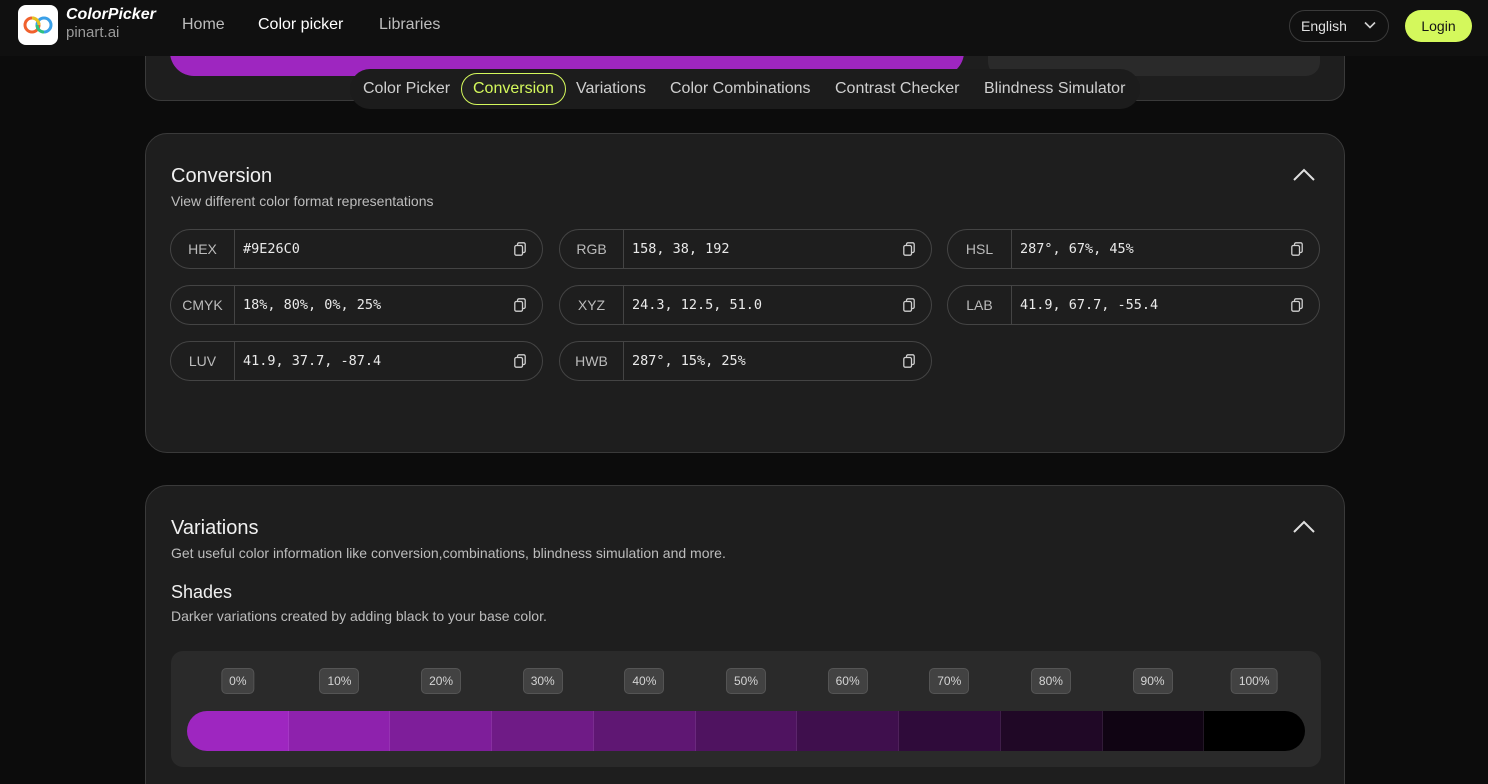 The image size is (1488, 784). What do you see at coordinates (409, 25) in the screenshot?
I see `nav-libraries: Libraries` at bounding box center [409, 25].